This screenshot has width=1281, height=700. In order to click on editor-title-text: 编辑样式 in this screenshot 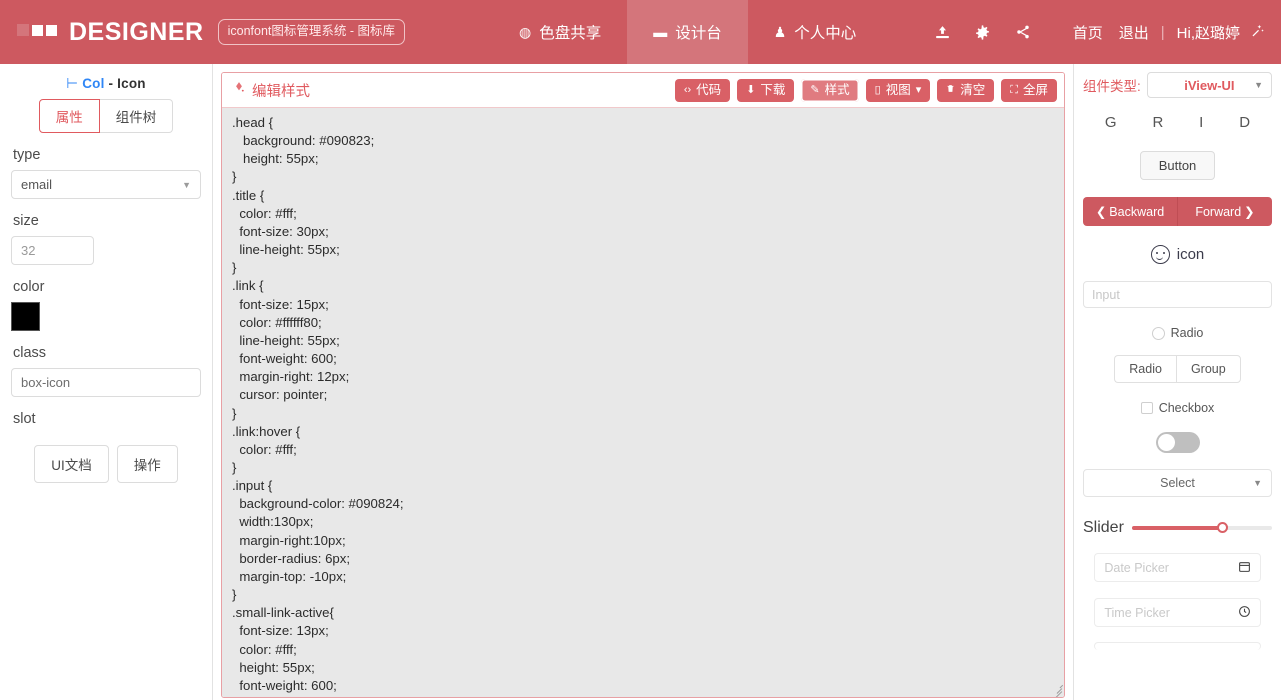, I will do `click(281, 91)`.